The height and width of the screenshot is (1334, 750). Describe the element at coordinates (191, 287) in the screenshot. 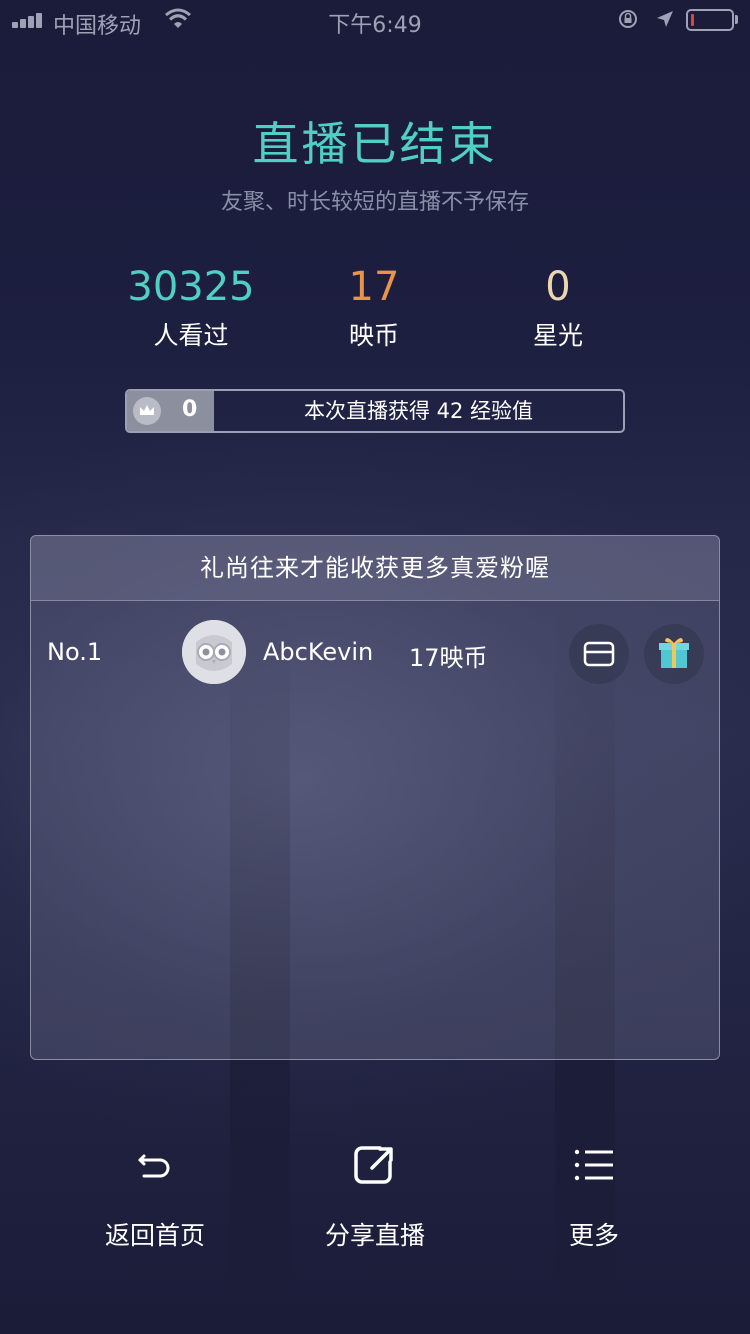

I see `stat-value: 30325` at that location.